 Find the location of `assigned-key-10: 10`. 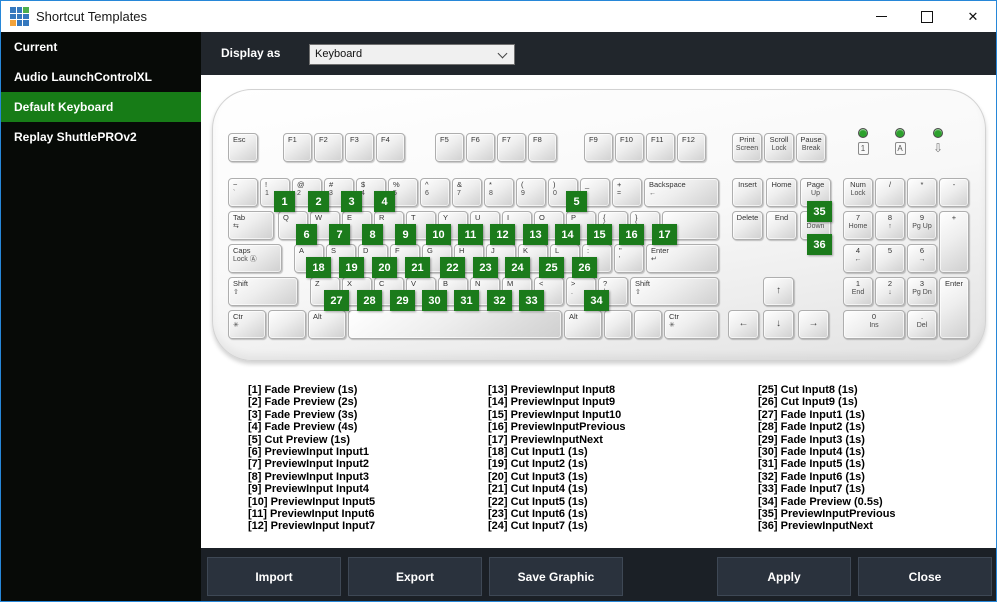

assigned-key-10: 10 is located at coordinates (438, 234).